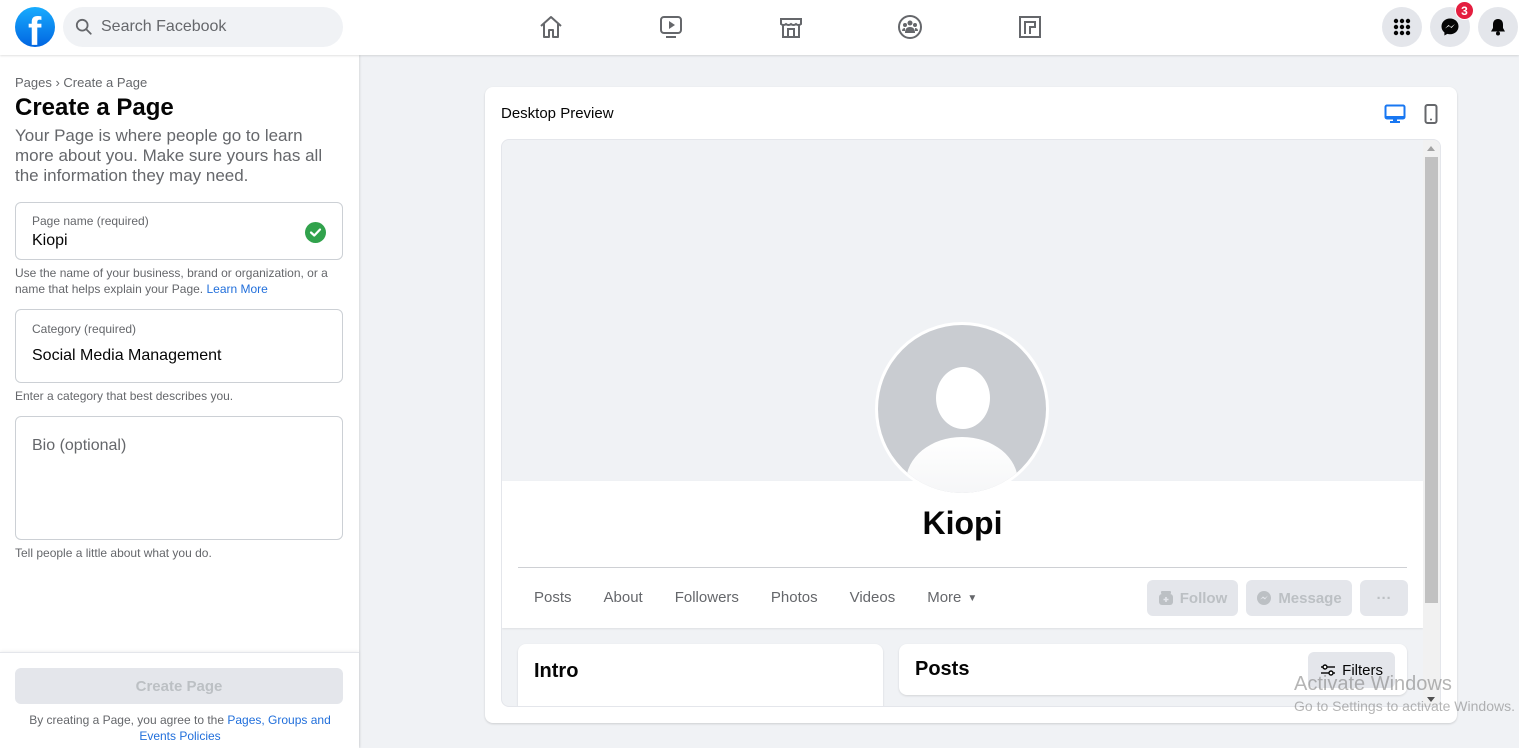  What do you see at coordinates (972, 598) in the screenshot?
I see `caret-down-icon: ▼` at bounding box center [972, 598].